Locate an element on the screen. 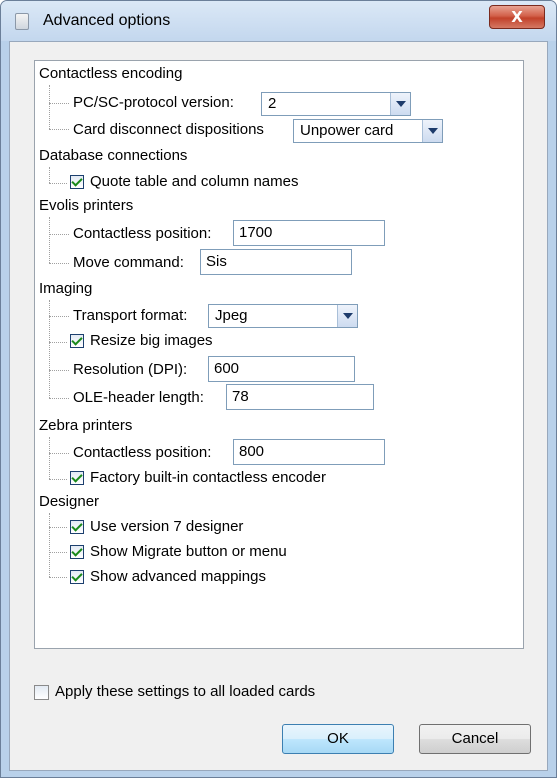 This screenshot has height=778, width=557. move-command-value: Sis is located at coordinates (216, 261).